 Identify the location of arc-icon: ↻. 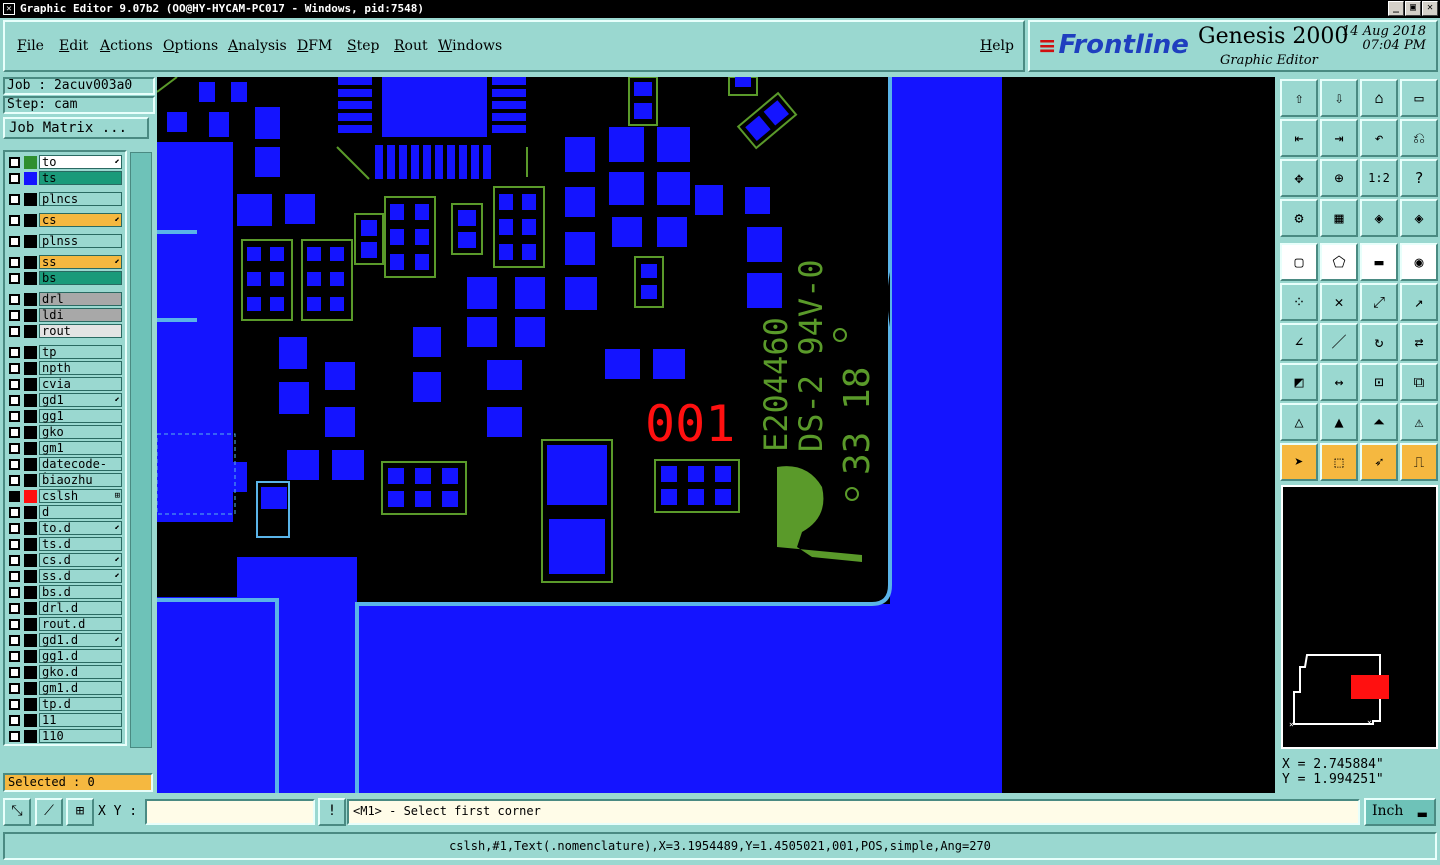
(1379, 342).